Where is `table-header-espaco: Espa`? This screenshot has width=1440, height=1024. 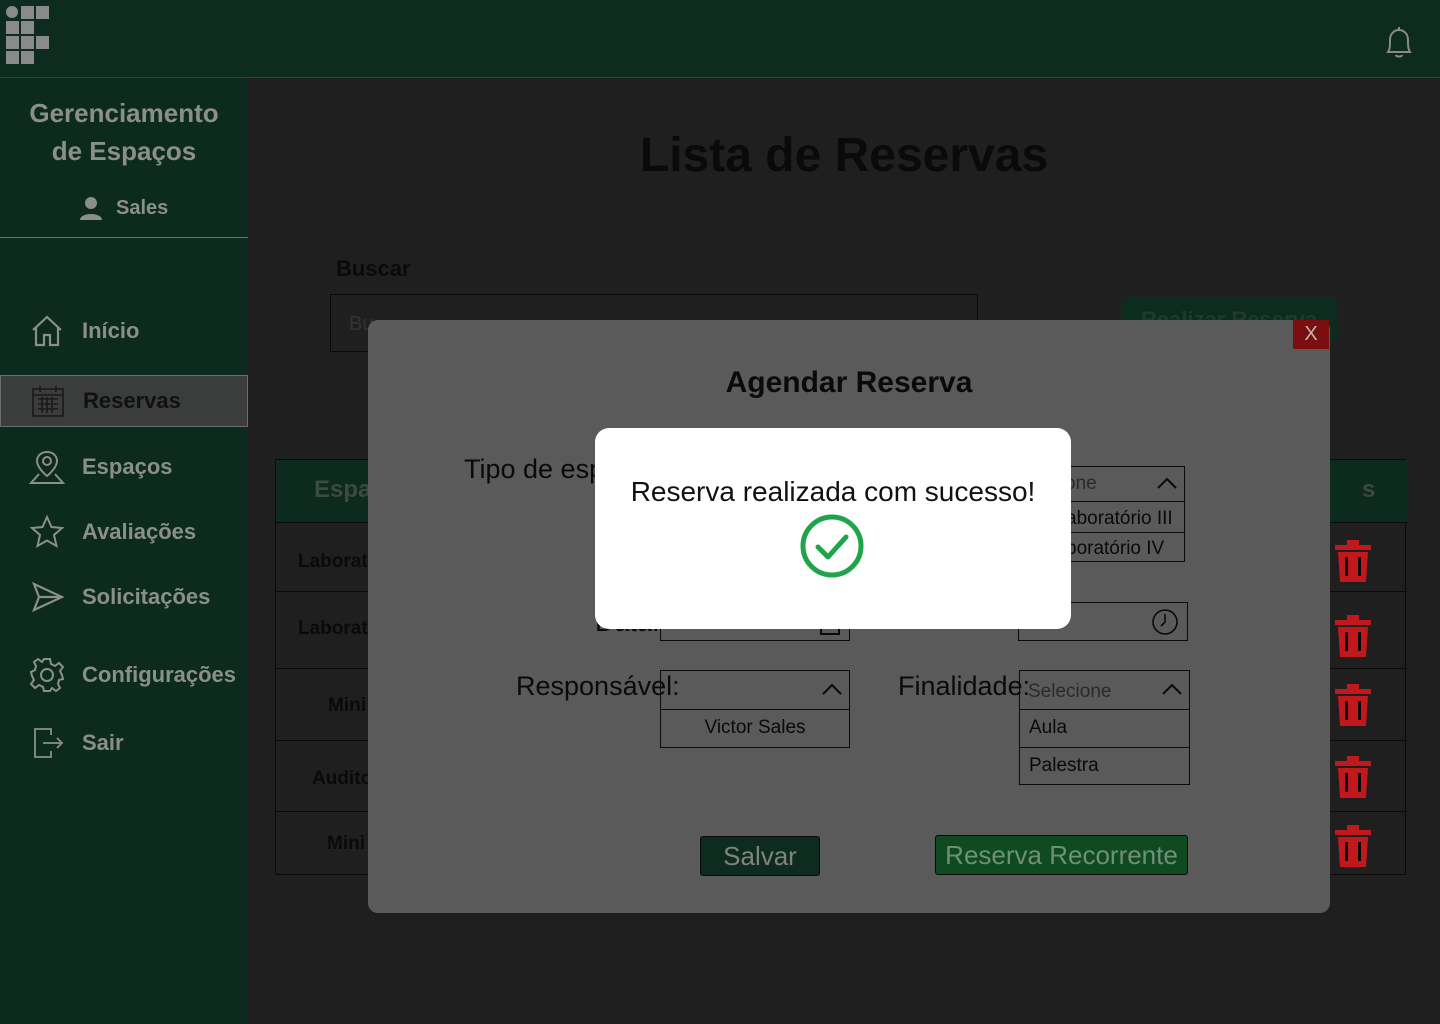
table-header-espaco: Espa is located at coordinates (343, 489).